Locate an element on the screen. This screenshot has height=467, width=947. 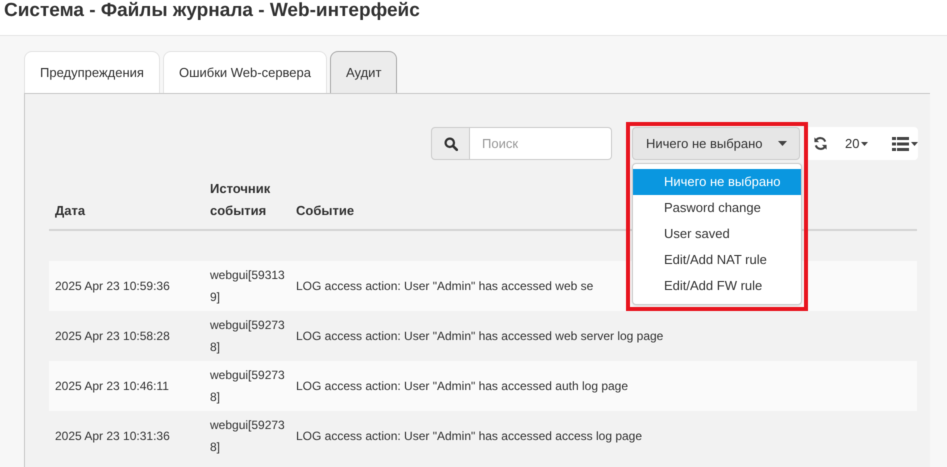
column-header: Дата is located at coordinates (126, 211).